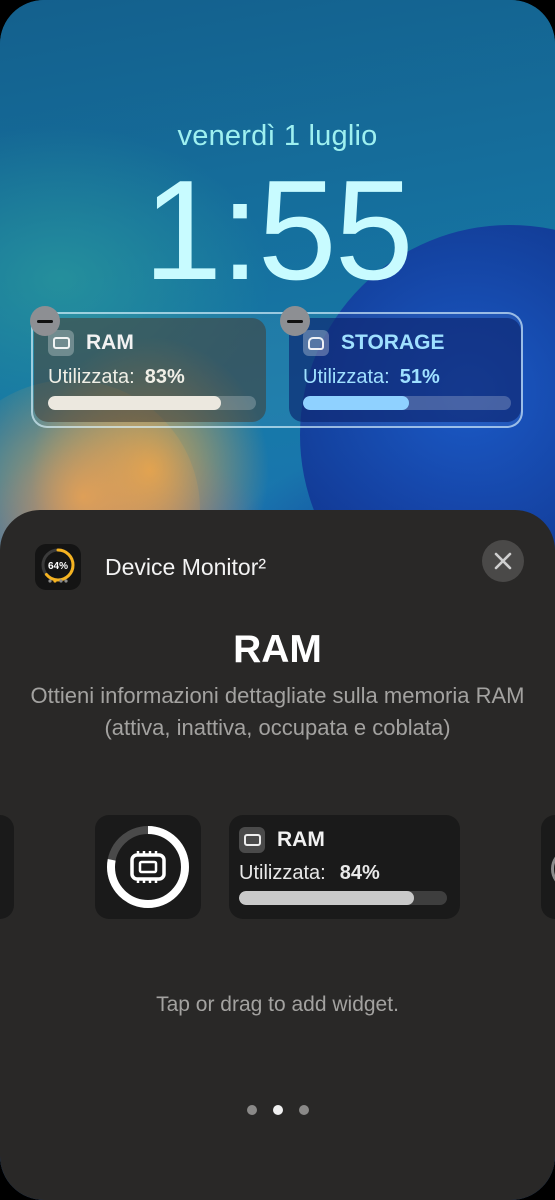 This screenshot has width=555, height=1200. Describe the element at coordinates (553, 869) in the screenshot. I see `gauge-icon` at that location.